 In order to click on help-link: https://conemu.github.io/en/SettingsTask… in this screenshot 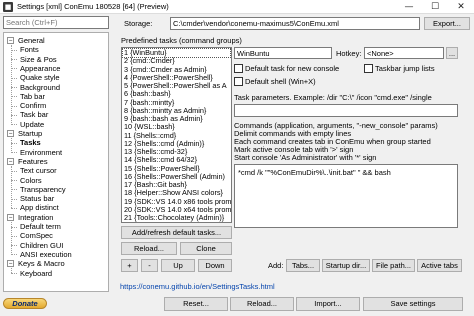, I will do `click(197, 287)`.